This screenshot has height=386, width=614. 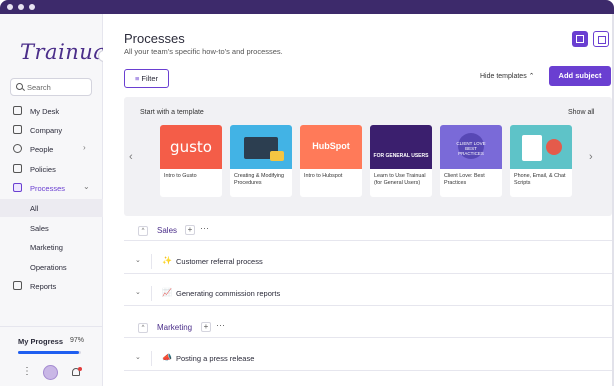 I want to click on template-card-hubspot: HubSpot Intro to Hubspot, so click(x=331, y=161).